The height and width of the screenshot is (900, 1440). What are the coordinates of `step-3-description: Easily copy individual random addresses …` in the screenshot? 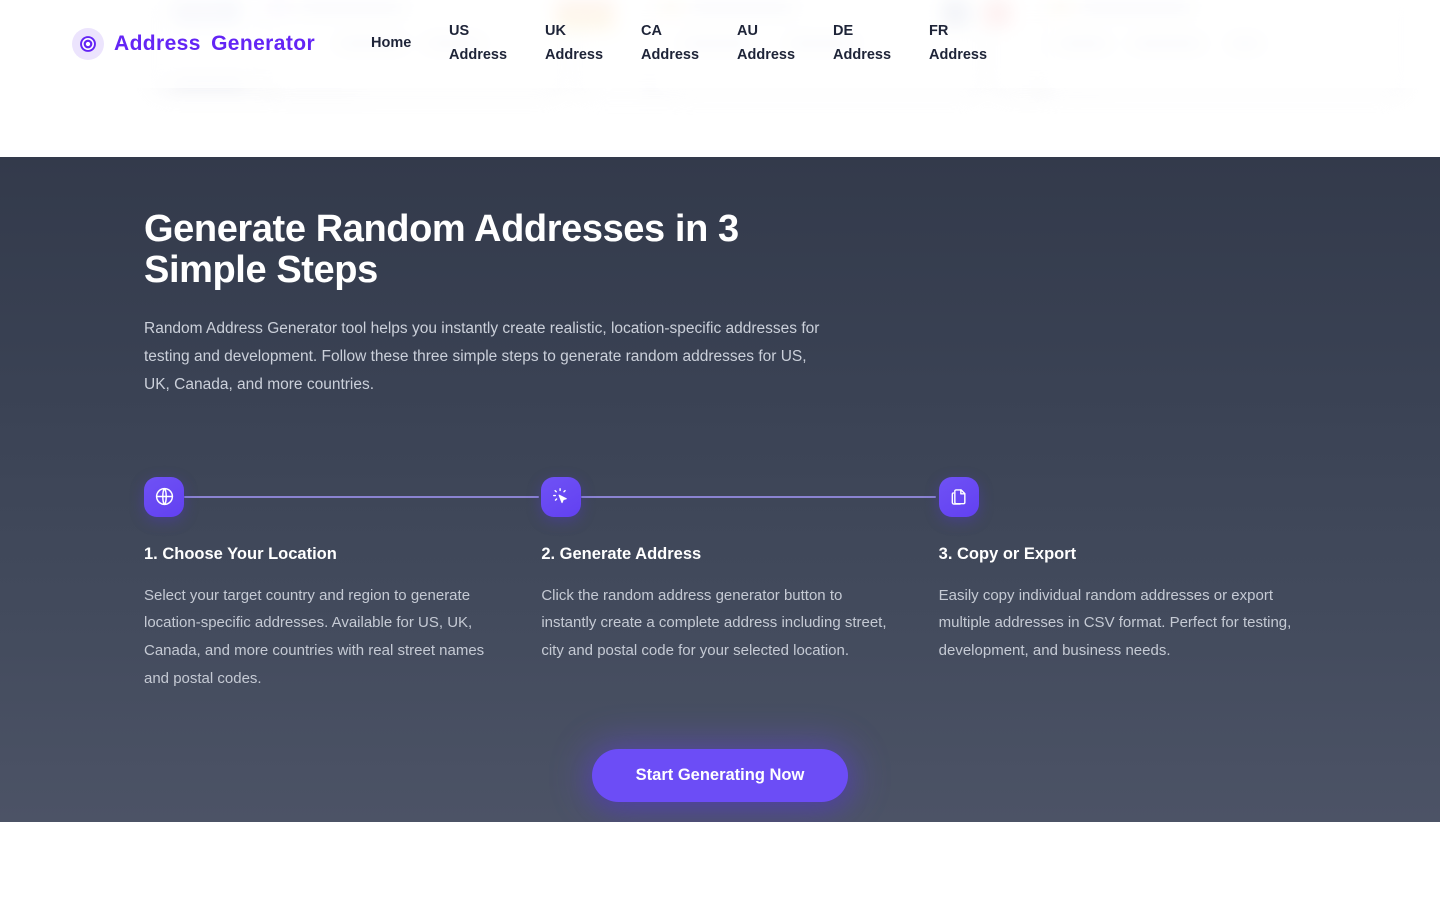 It's located at (1115, 623).